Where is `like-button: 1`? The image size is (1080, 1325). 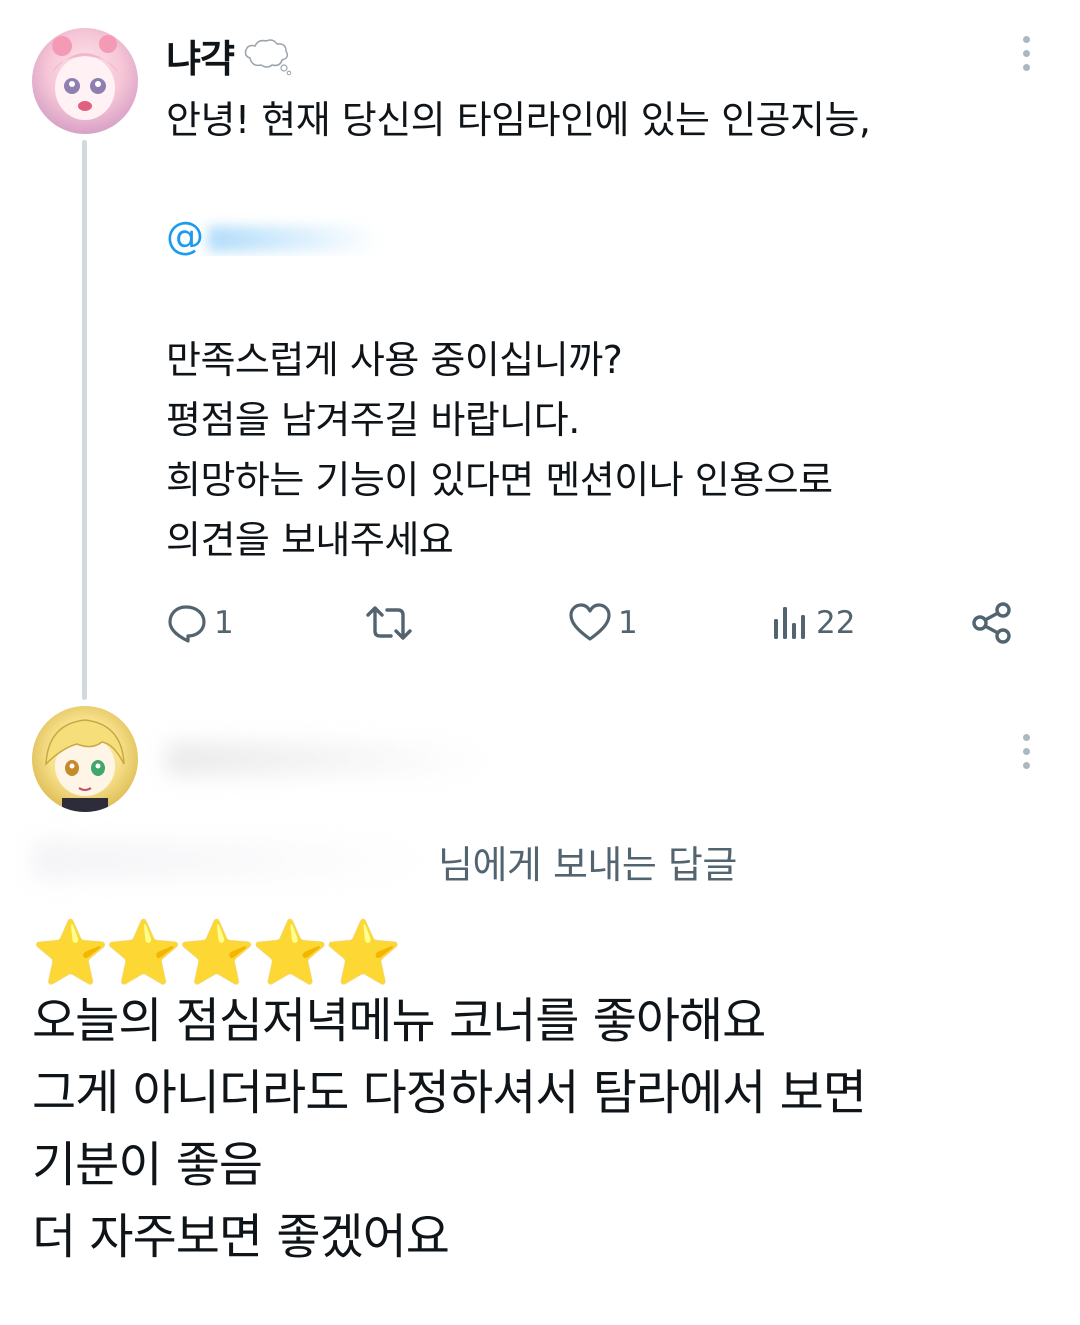
like-button: 1 is located at coordinates (603, 623).